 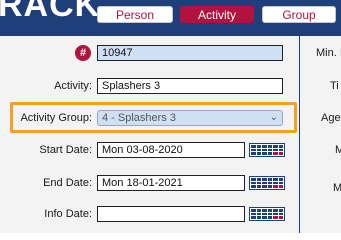 I want to click on activity-group-select: 4 - Splashers 3 ⌄, so click(x=190, y=118).